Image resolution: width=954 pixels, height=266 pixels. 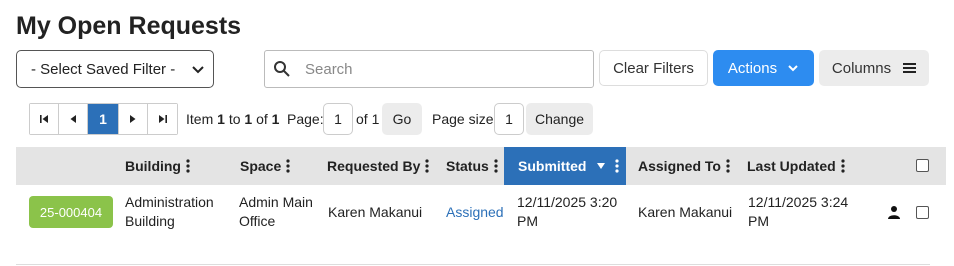 What do you see at coordinates (685, 212) in the screenshot?
I see `cell-assigned-to: Karen Makanui` at bounding box center [685, 212].